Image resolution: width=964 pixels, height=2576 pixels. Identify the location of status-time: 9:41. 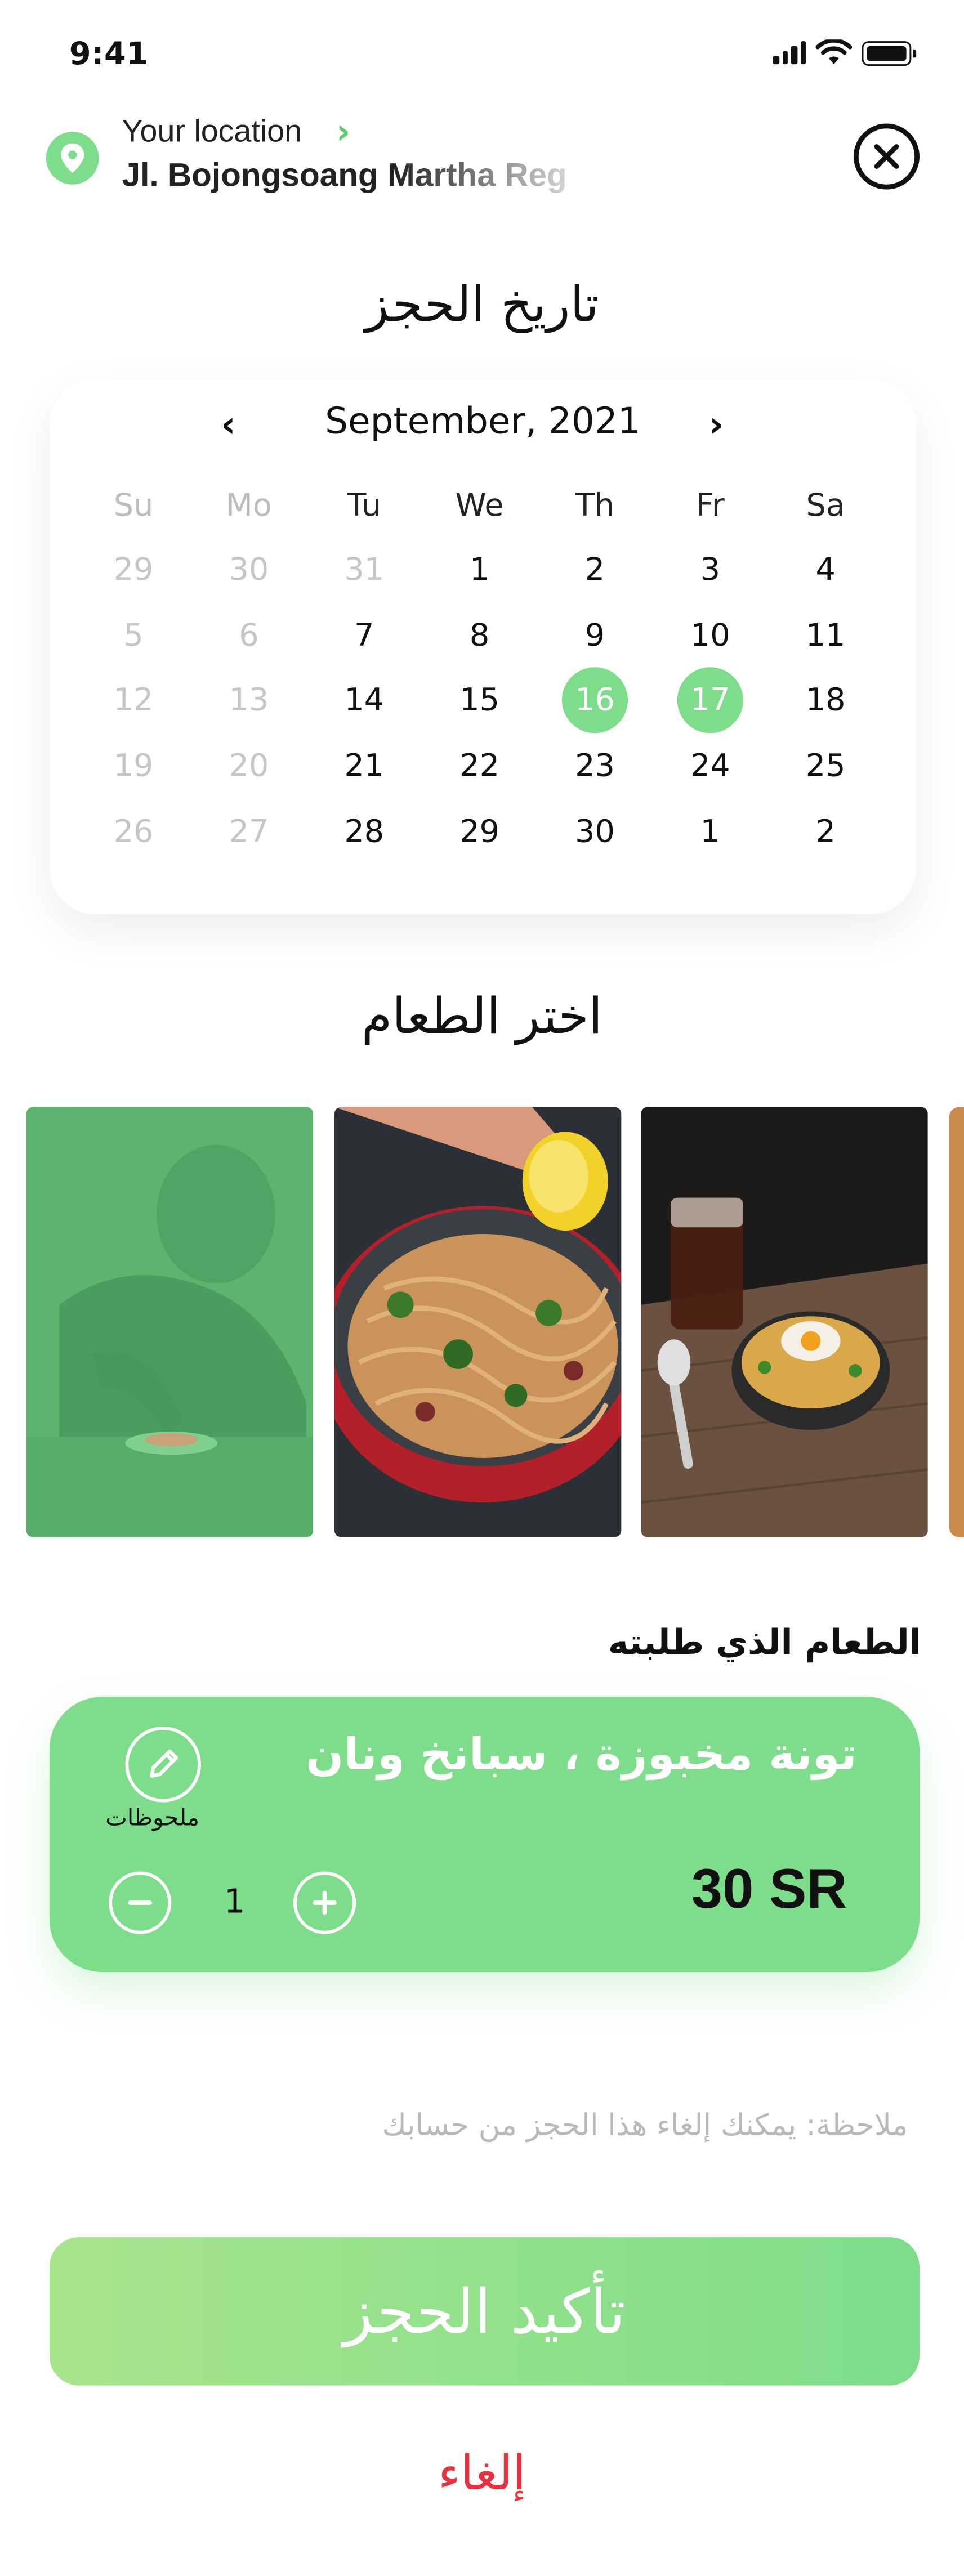
(109, 54).